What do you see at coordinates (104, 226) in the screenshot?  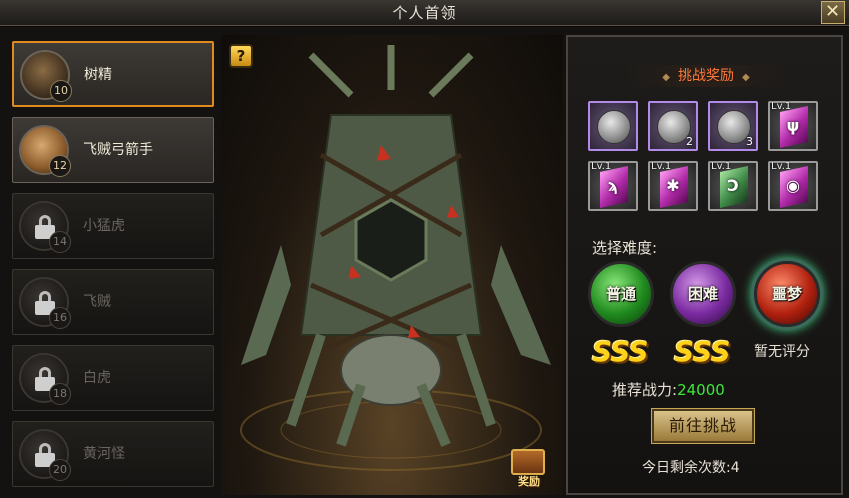 I see `boss-name: 小猛虎` at bounding box center [104, 226].